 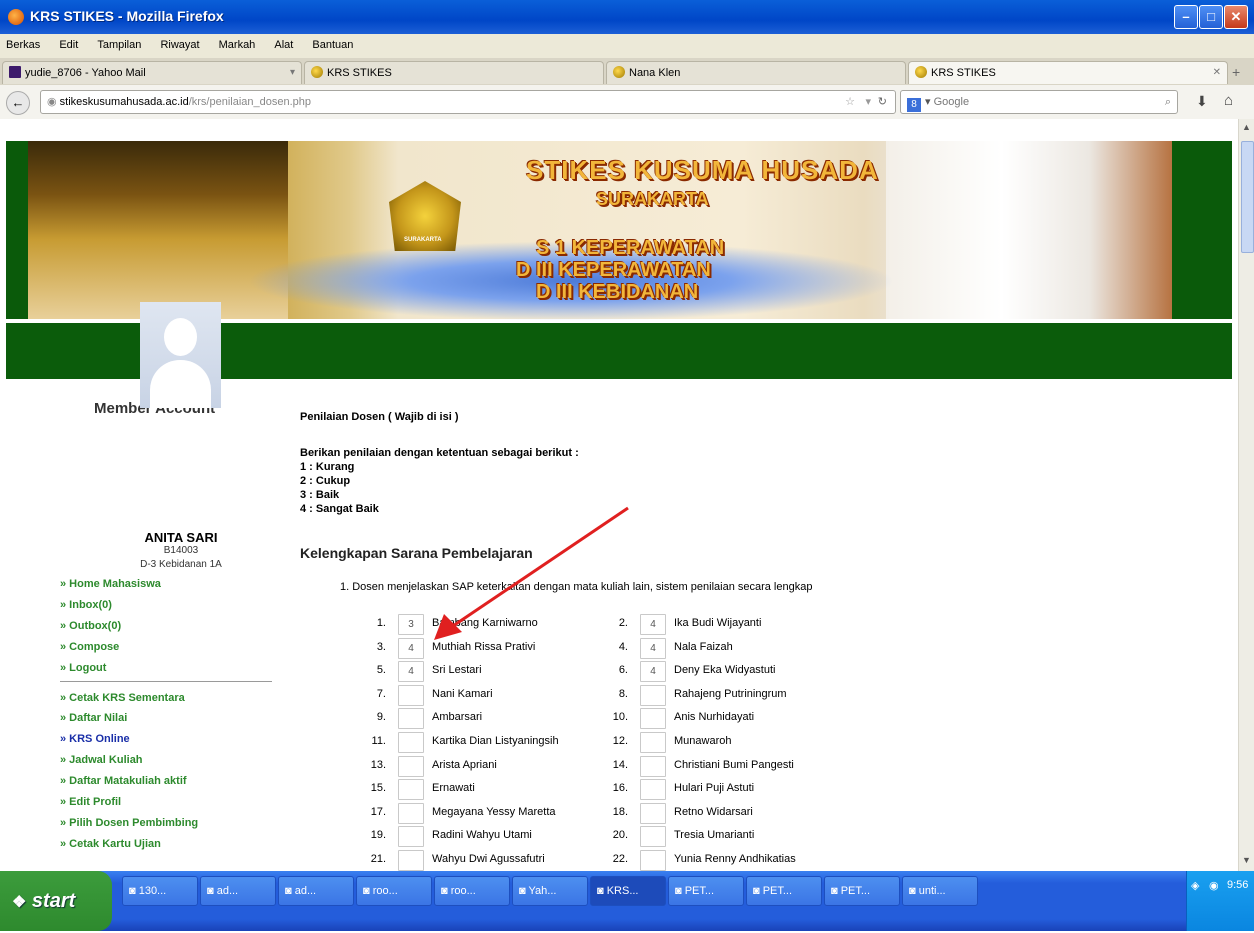 What do you see at coordinates (928, 102) in the screenshot?
I see `search-engine-dropdown-icon: ▾` at bounding box center [928, 102].